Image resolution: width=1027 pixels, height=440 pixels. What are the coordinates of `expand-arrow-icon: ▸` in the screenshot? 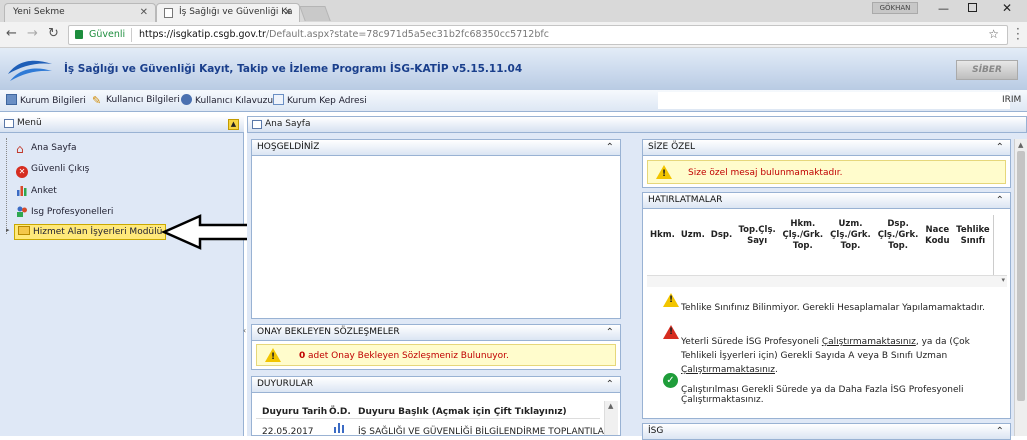 It's located at (8, 230).